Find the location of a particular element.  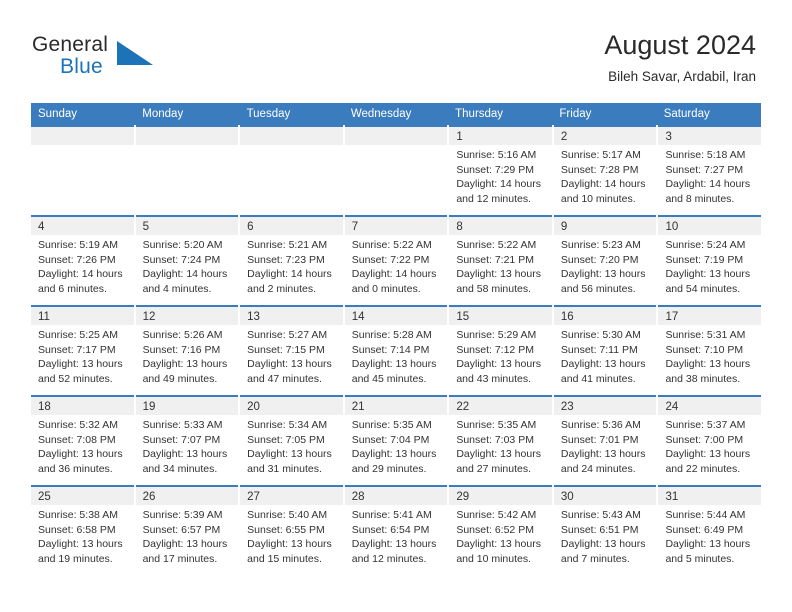

day-number: 8 is located at coordinates (459, 227).